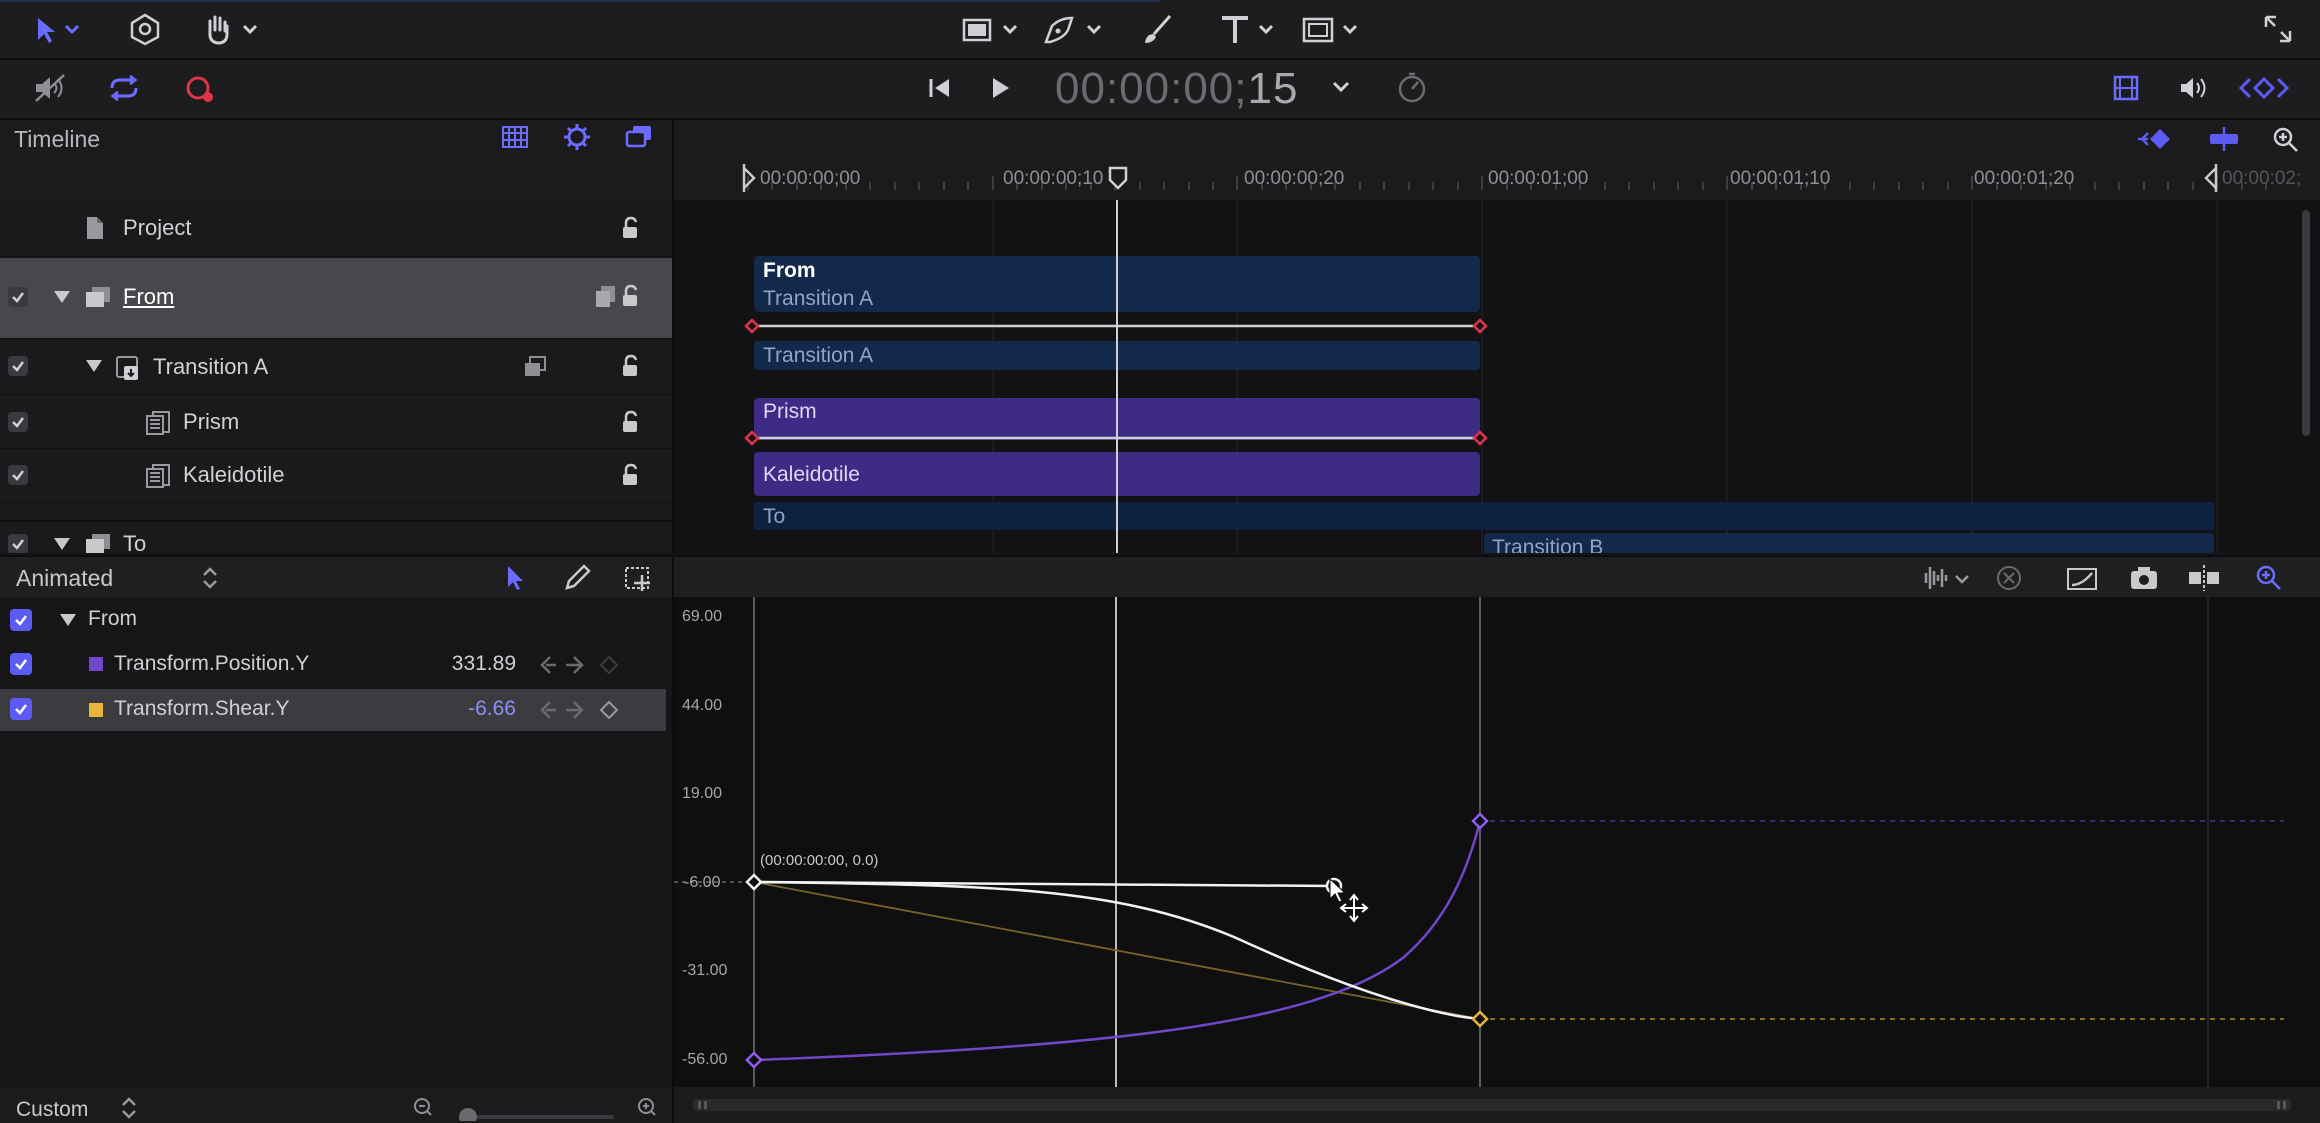 This screenshot has height=1123, width=2320. What do you see at coordinates (124, 88) in the screenshot?
I see `loop-button` at bounding box center [124, 88].